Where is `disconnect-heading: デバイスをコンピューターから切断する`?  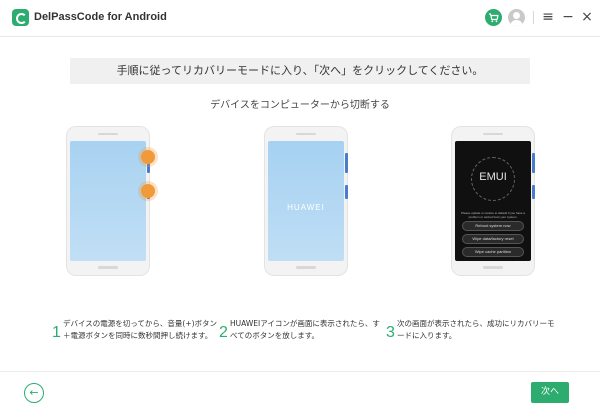 disconnect-heading: デバイスをコンピューターから切断する is located at coordinates (300, 105).